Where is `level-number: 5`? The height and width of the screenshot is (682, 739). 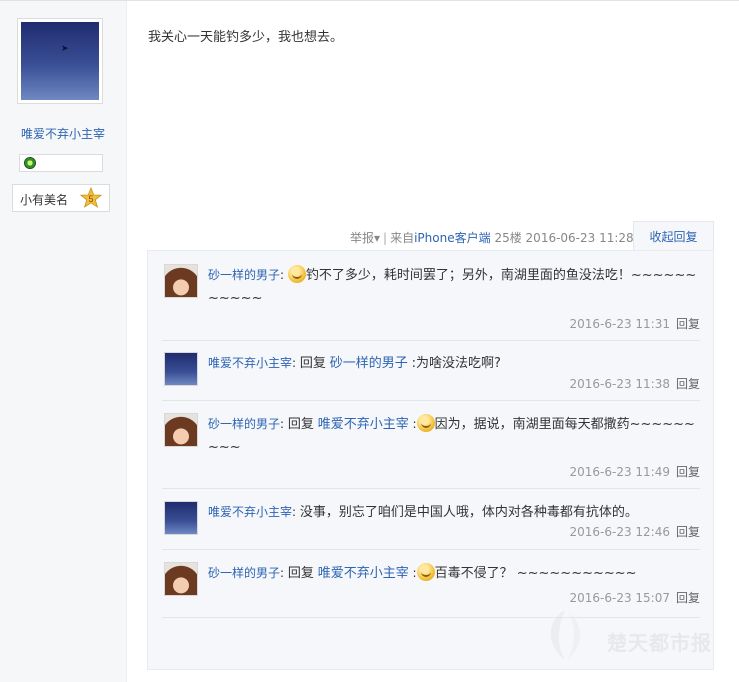 level-number: 5 is located at coordinates (90, 199).